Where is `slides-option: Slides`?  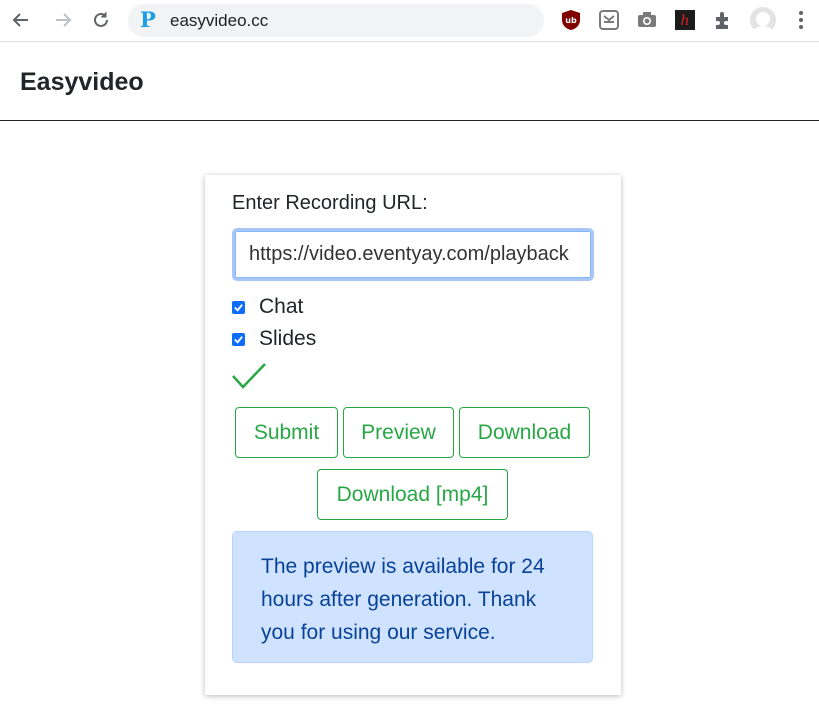 slides-option: Slides is located at coordinates (274, 339).